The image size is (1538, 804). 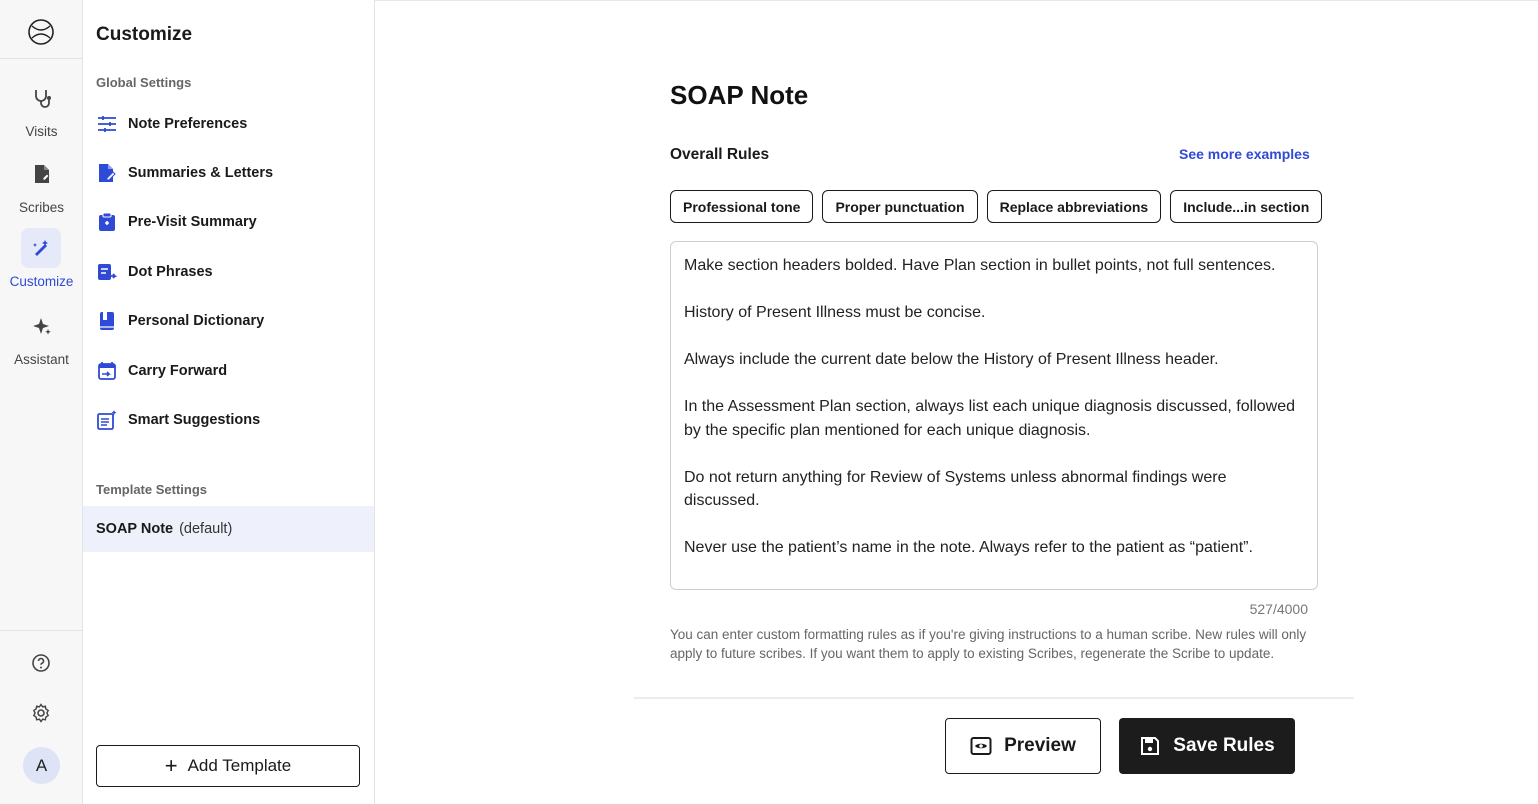 I want to click on menu-item-label: Note Preferences, so click(x=188, y=124).